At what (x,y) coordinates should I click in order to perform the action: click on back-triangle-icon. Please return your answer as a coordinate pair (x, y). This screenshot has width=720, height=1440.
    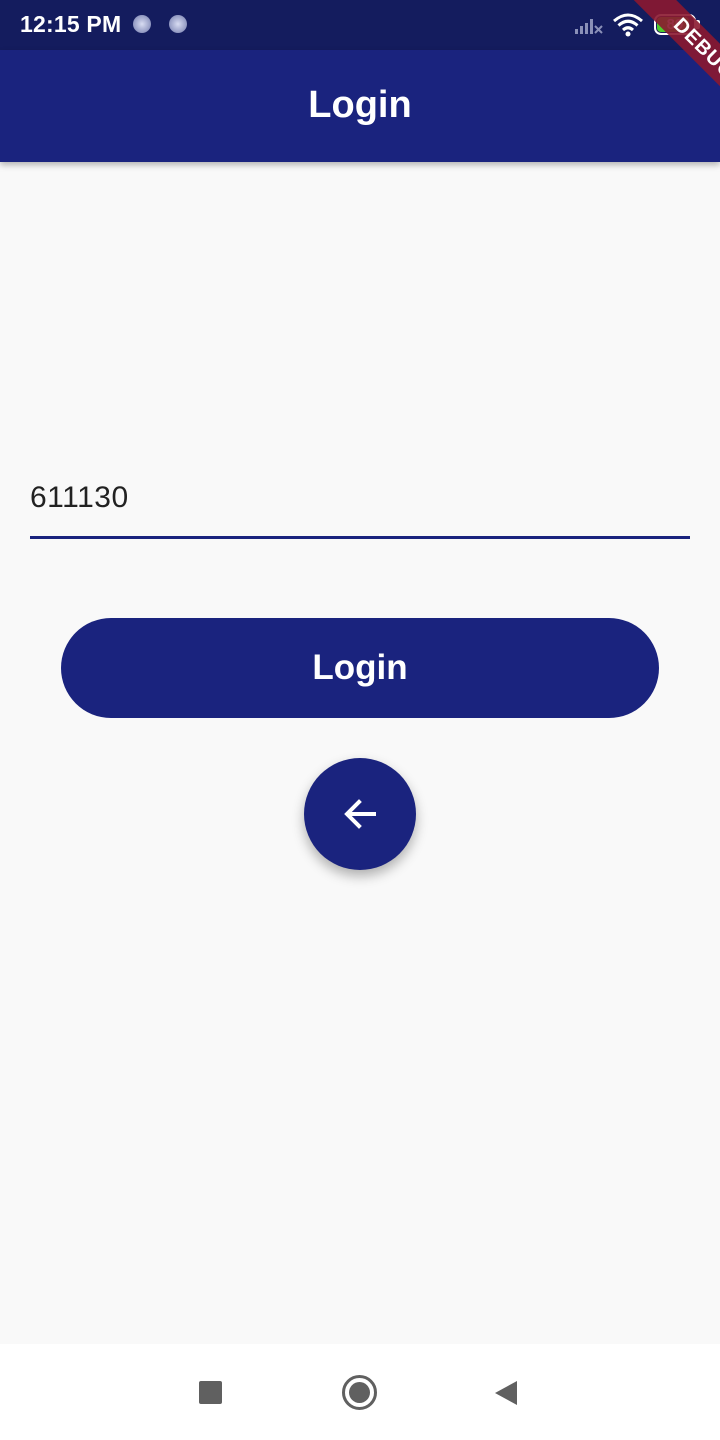
    Looking at the image, I should click on (506, 1395).